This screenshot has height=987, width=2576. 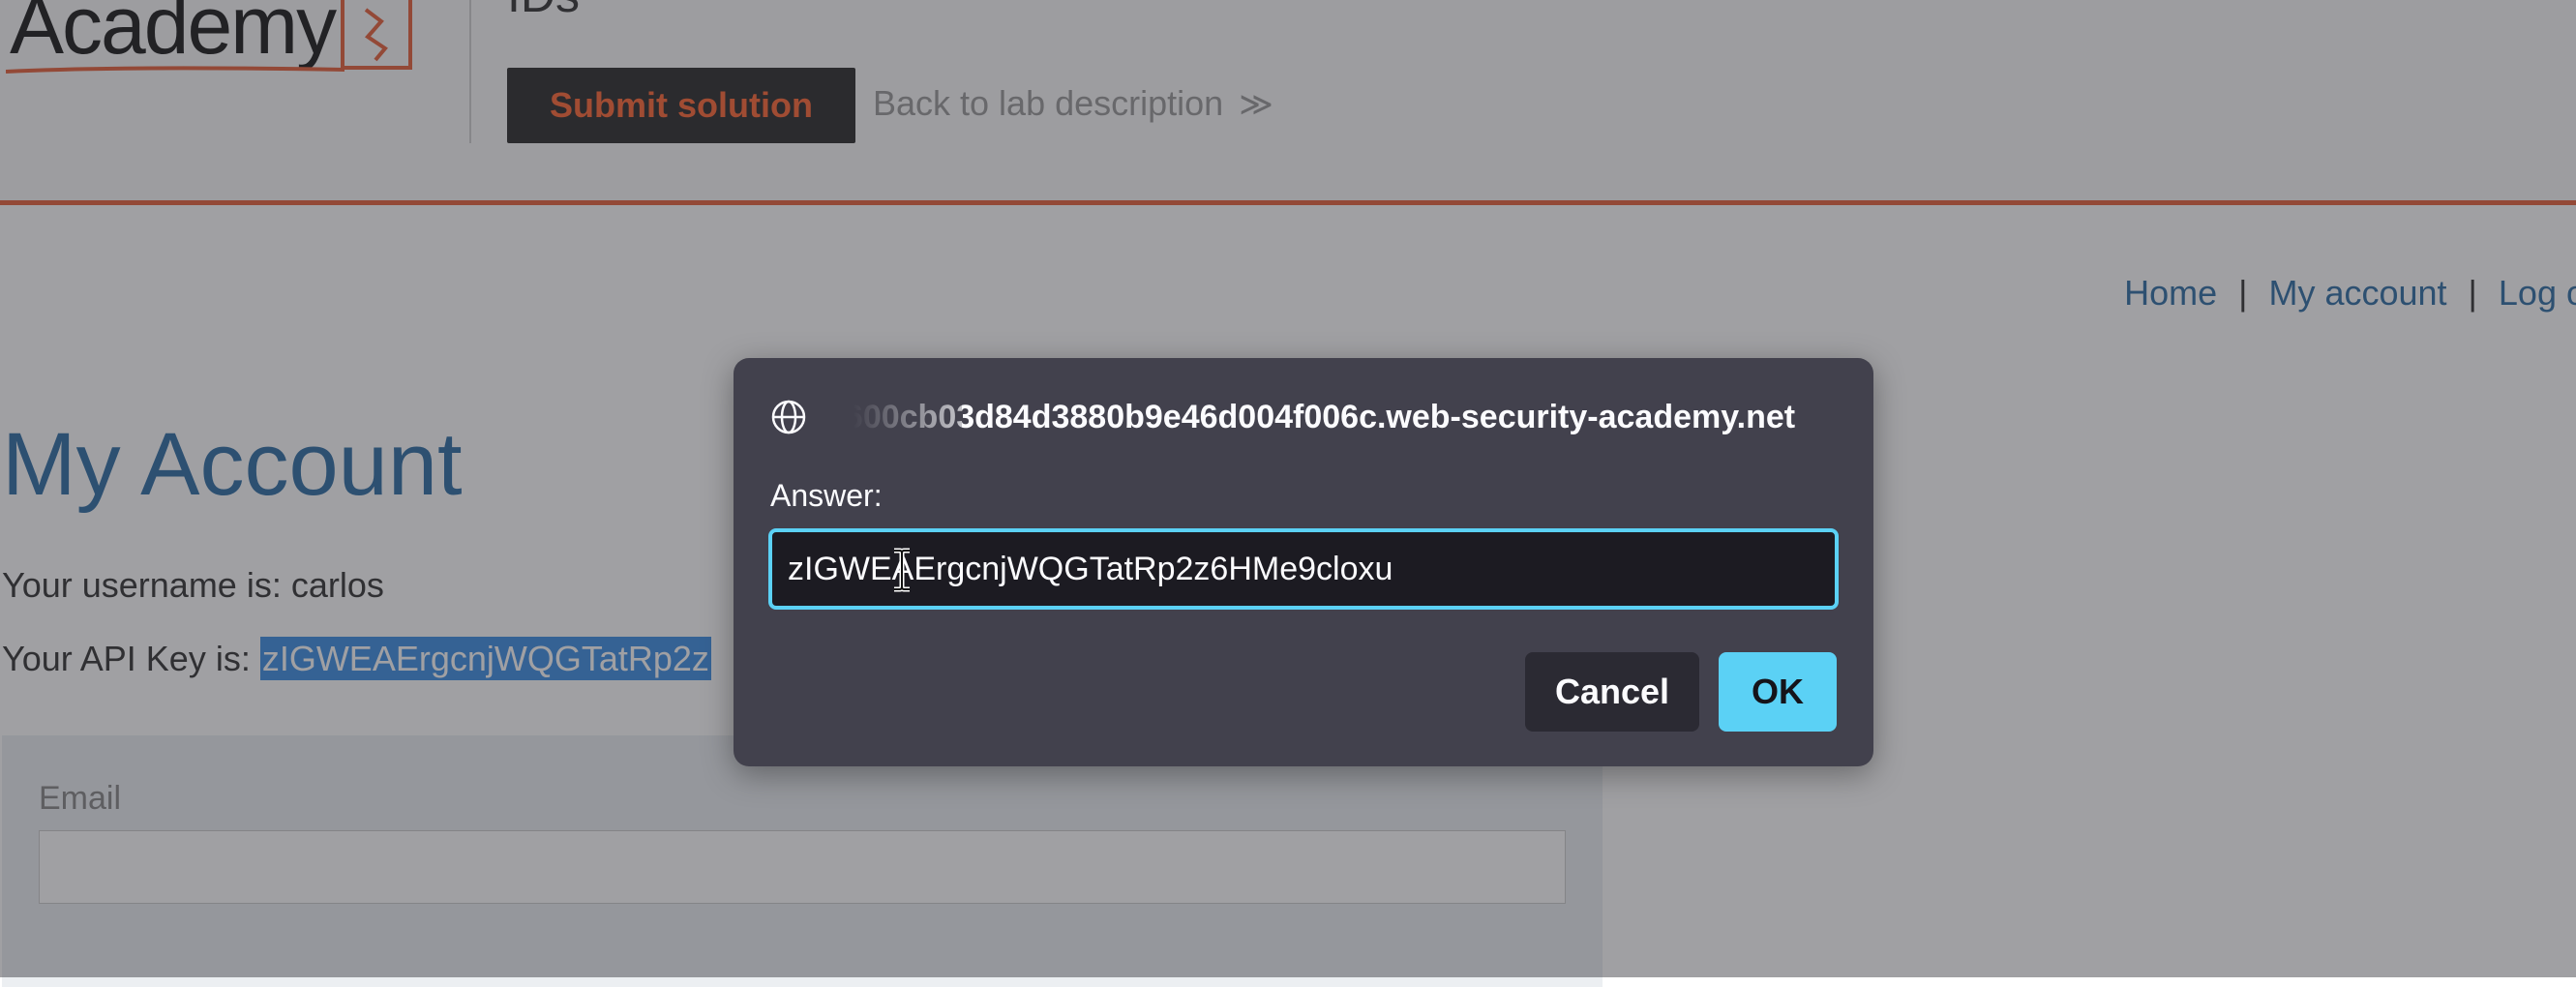 I want to click on ibeam-cursor-icon, so click(x=902, y=570).